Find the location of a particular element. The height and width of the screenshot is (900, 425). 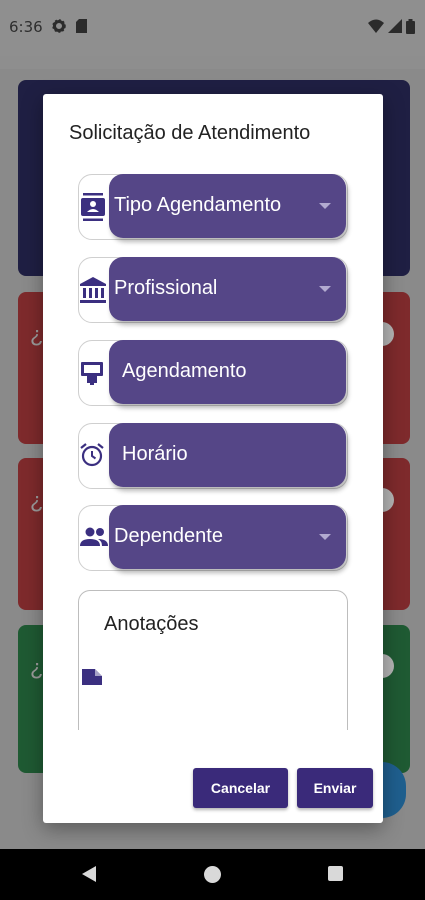

recent-apps-icon is located at coordinates (335, 873).